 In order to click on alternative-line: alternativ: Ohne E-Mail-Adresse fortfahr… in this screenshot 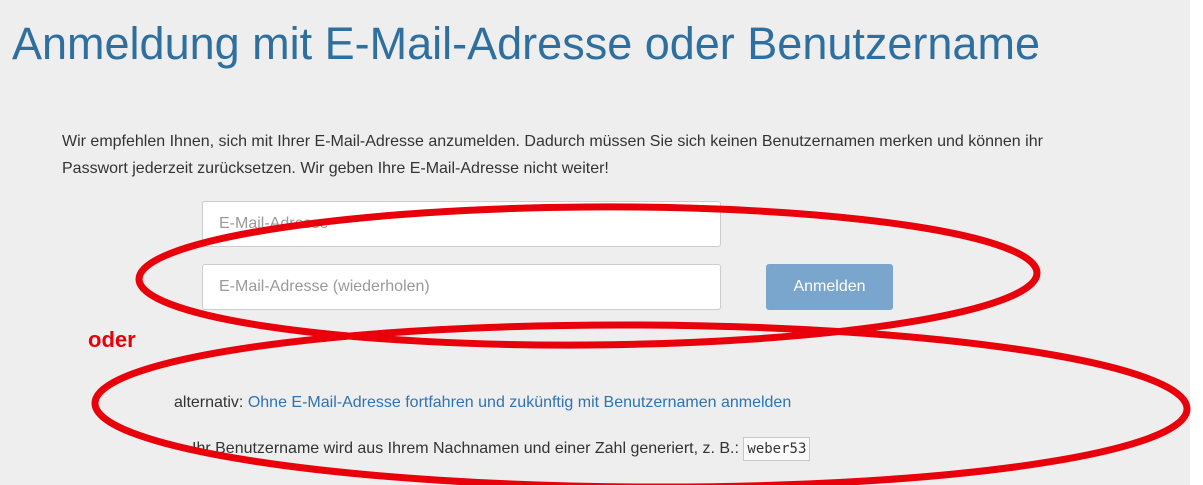, I will do `click(482, 403)`.